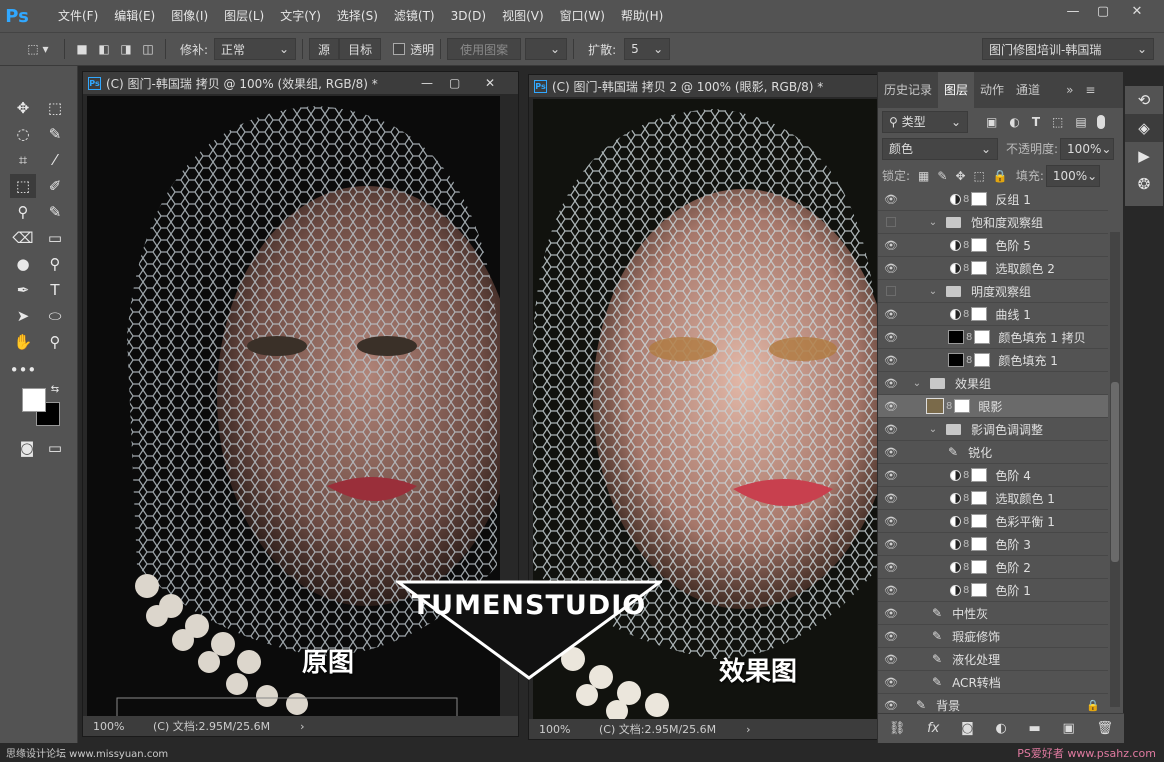 Image resolution: width=1164 pixels, height=762 pixels. What do you see at coordinates (1024, 521) in the screenshot?
I see `layer-name: 色彩平衡 1` at bounding box center [1024, 521].